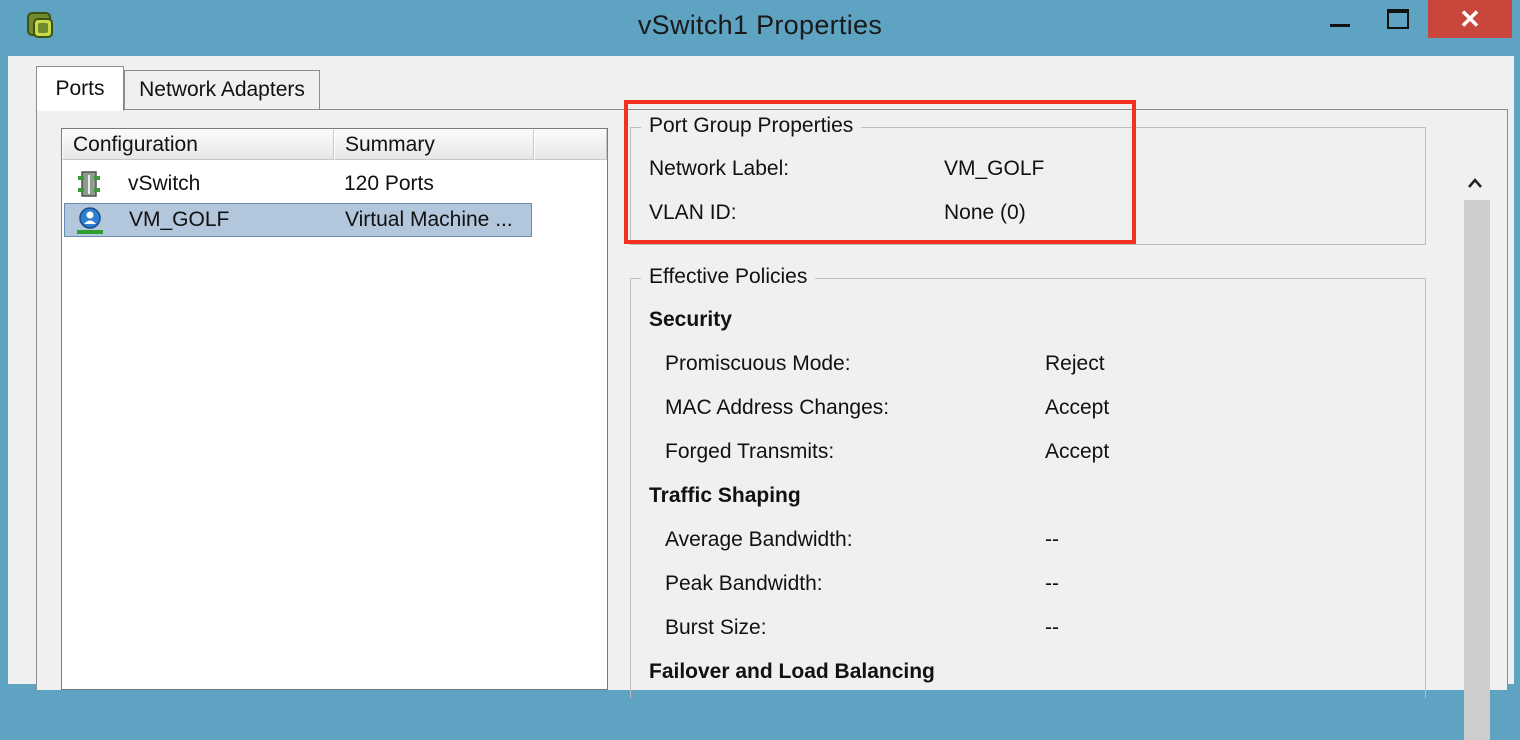 Image resolution: width=1520 pixels, height=740 pixels. What do you see at coordinates (744, 583) in the screenshot?
I see `peak-bandwidth-caption: Peak Bandwidth:` at bounding box center [744, 583].